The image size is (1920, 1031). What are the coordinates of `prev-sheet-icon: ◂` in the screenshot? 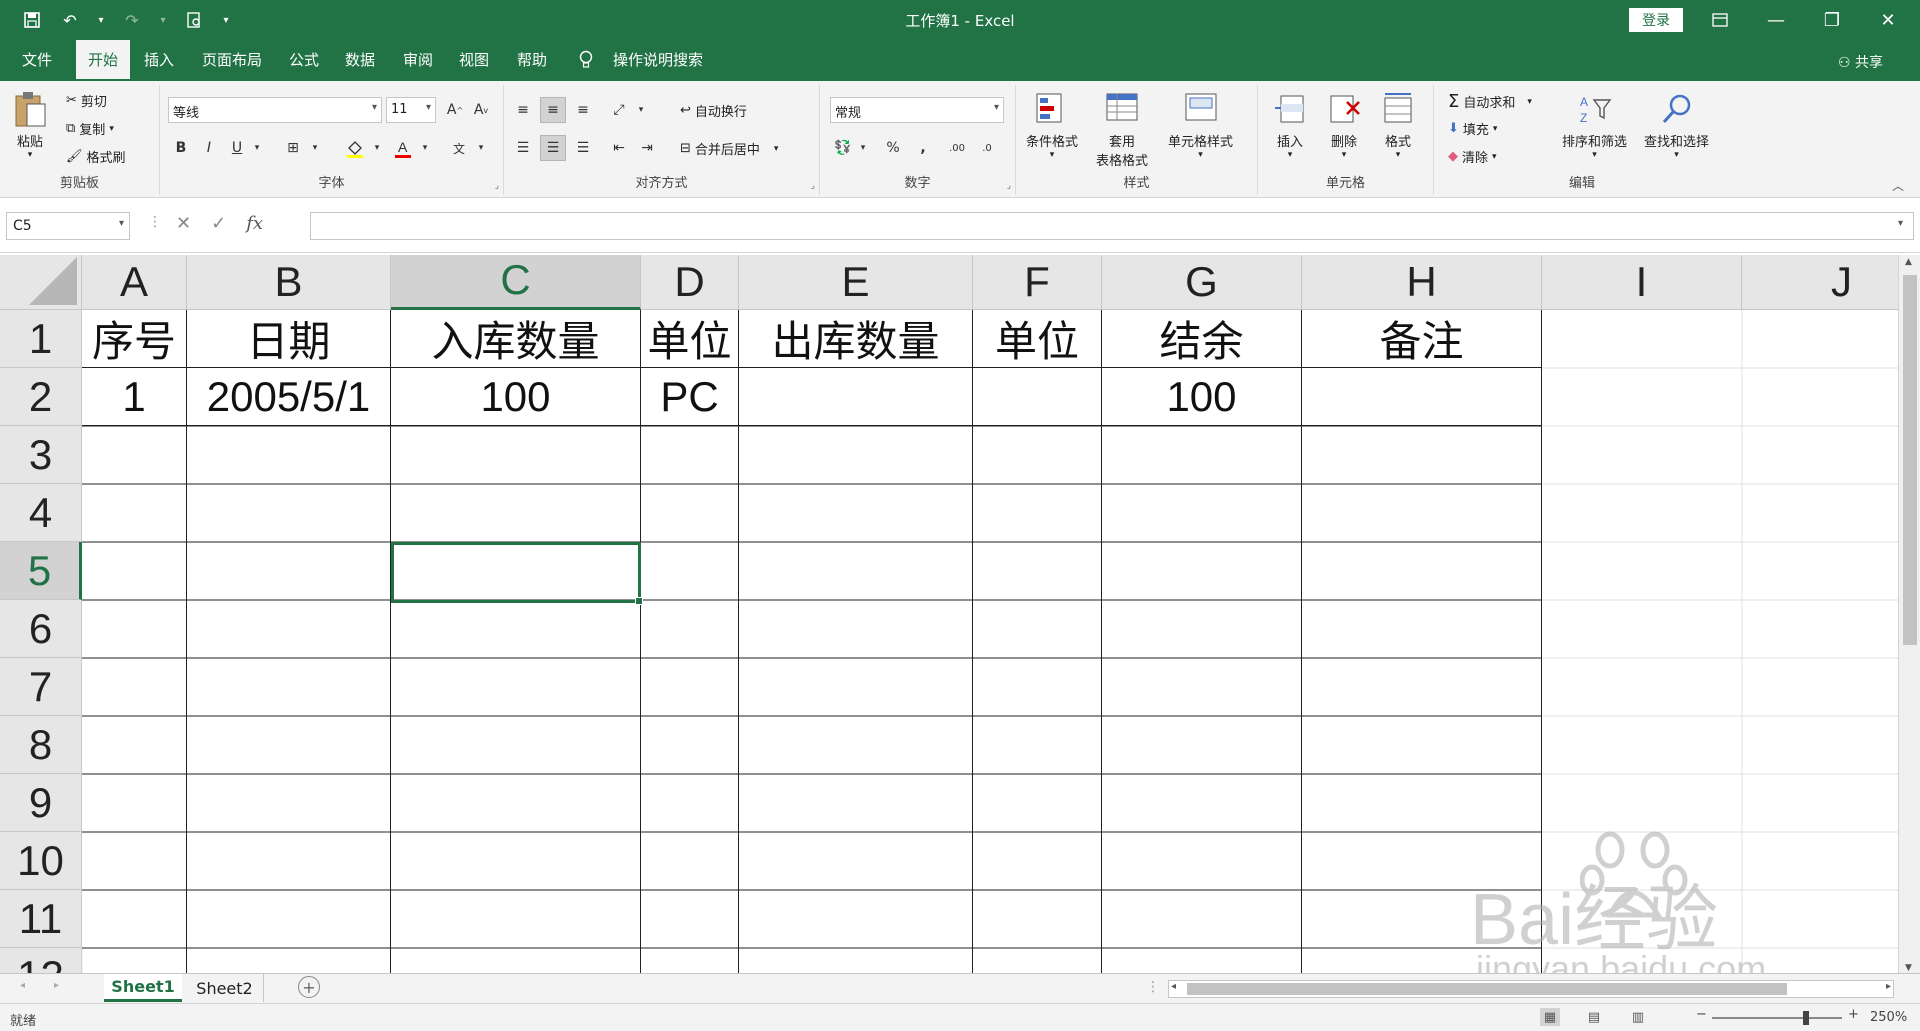 It's located at (22, 985).